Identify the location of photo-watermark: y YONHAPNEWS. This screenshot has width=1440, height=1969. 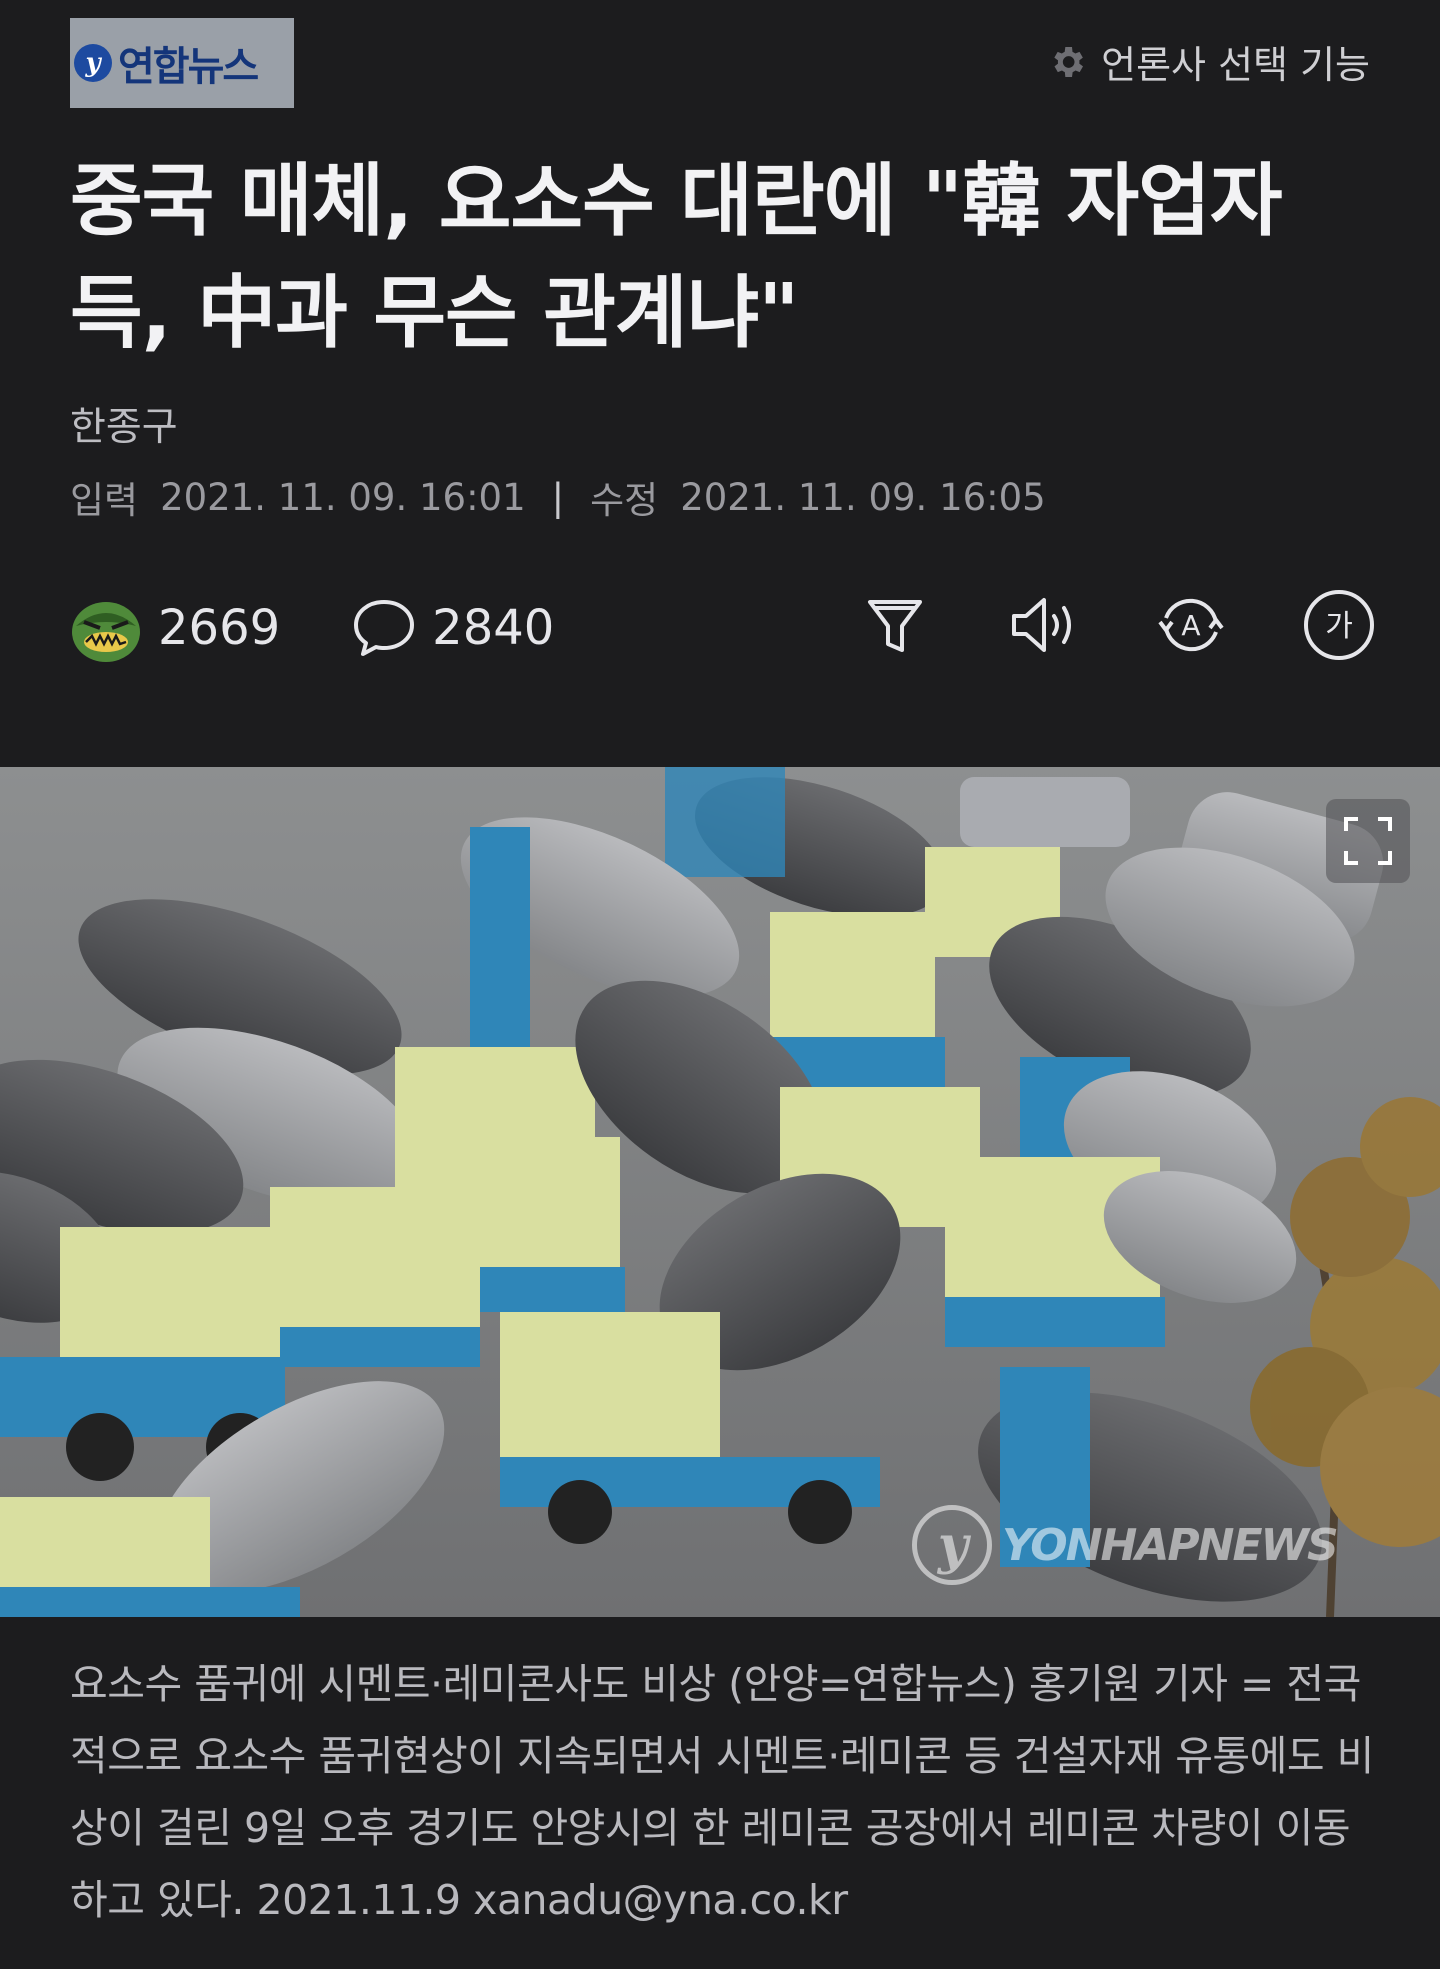
(1125, 1545).